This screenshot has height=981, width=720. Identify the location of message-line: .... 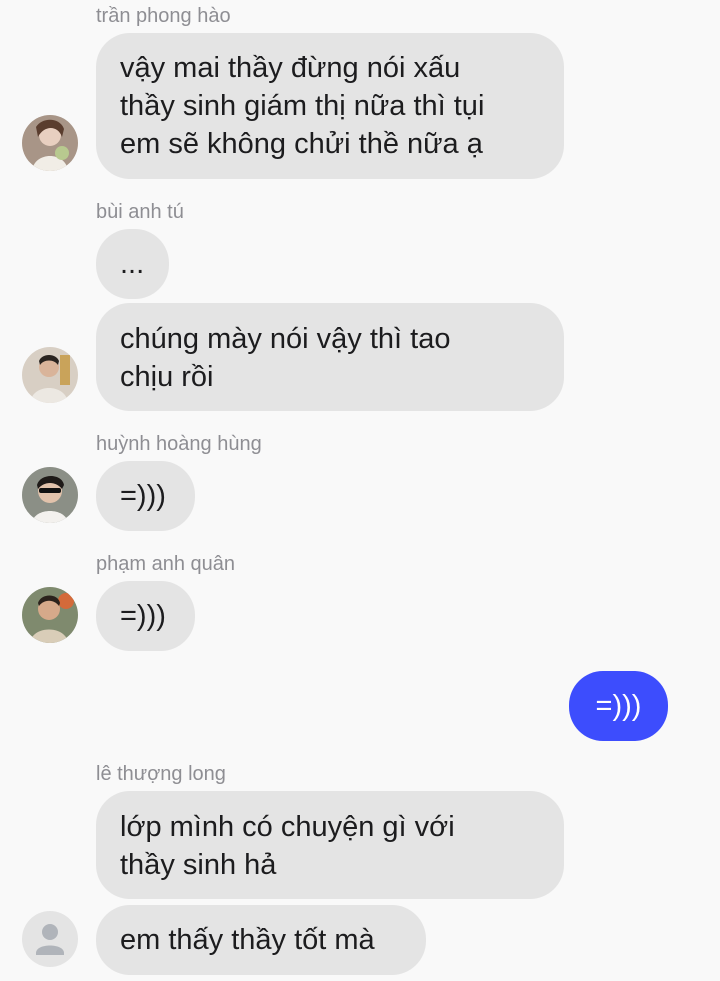
(132, 264).